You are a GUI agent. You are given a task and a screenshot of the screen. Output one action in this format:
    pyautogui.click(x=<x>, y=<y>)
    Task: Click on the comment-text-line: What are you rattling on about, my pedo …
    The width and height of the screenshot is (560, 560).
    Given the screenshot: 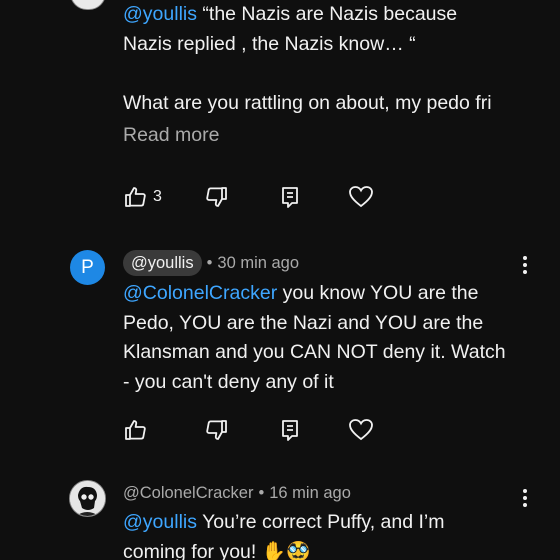 What is the action you would take?
    pyautogui.click(x=307, y=102)
    